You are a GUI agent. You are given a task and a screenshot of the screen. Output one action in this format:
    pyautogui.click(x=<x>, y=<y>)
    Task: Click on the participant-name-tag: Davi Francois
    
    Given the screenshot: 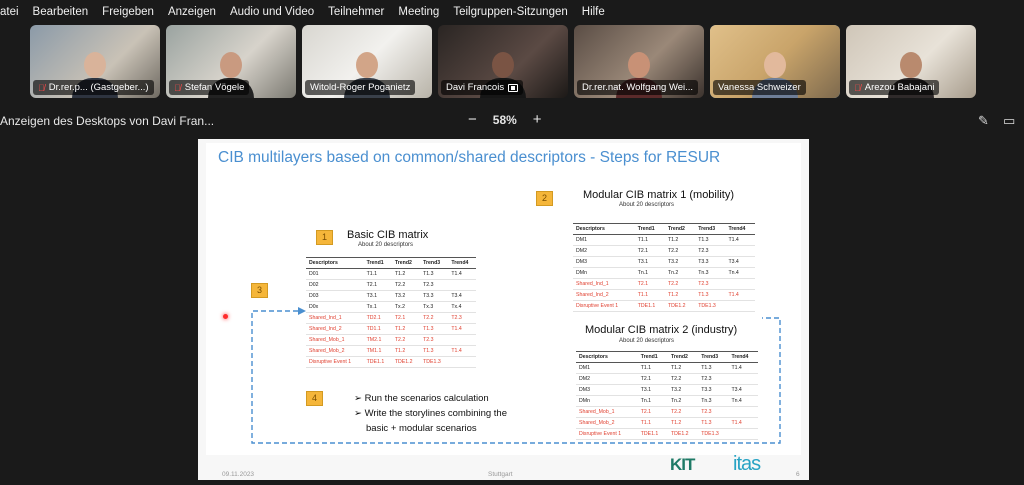 What is the action you would take?
    pyautogui.click(x=482, y=87)
    